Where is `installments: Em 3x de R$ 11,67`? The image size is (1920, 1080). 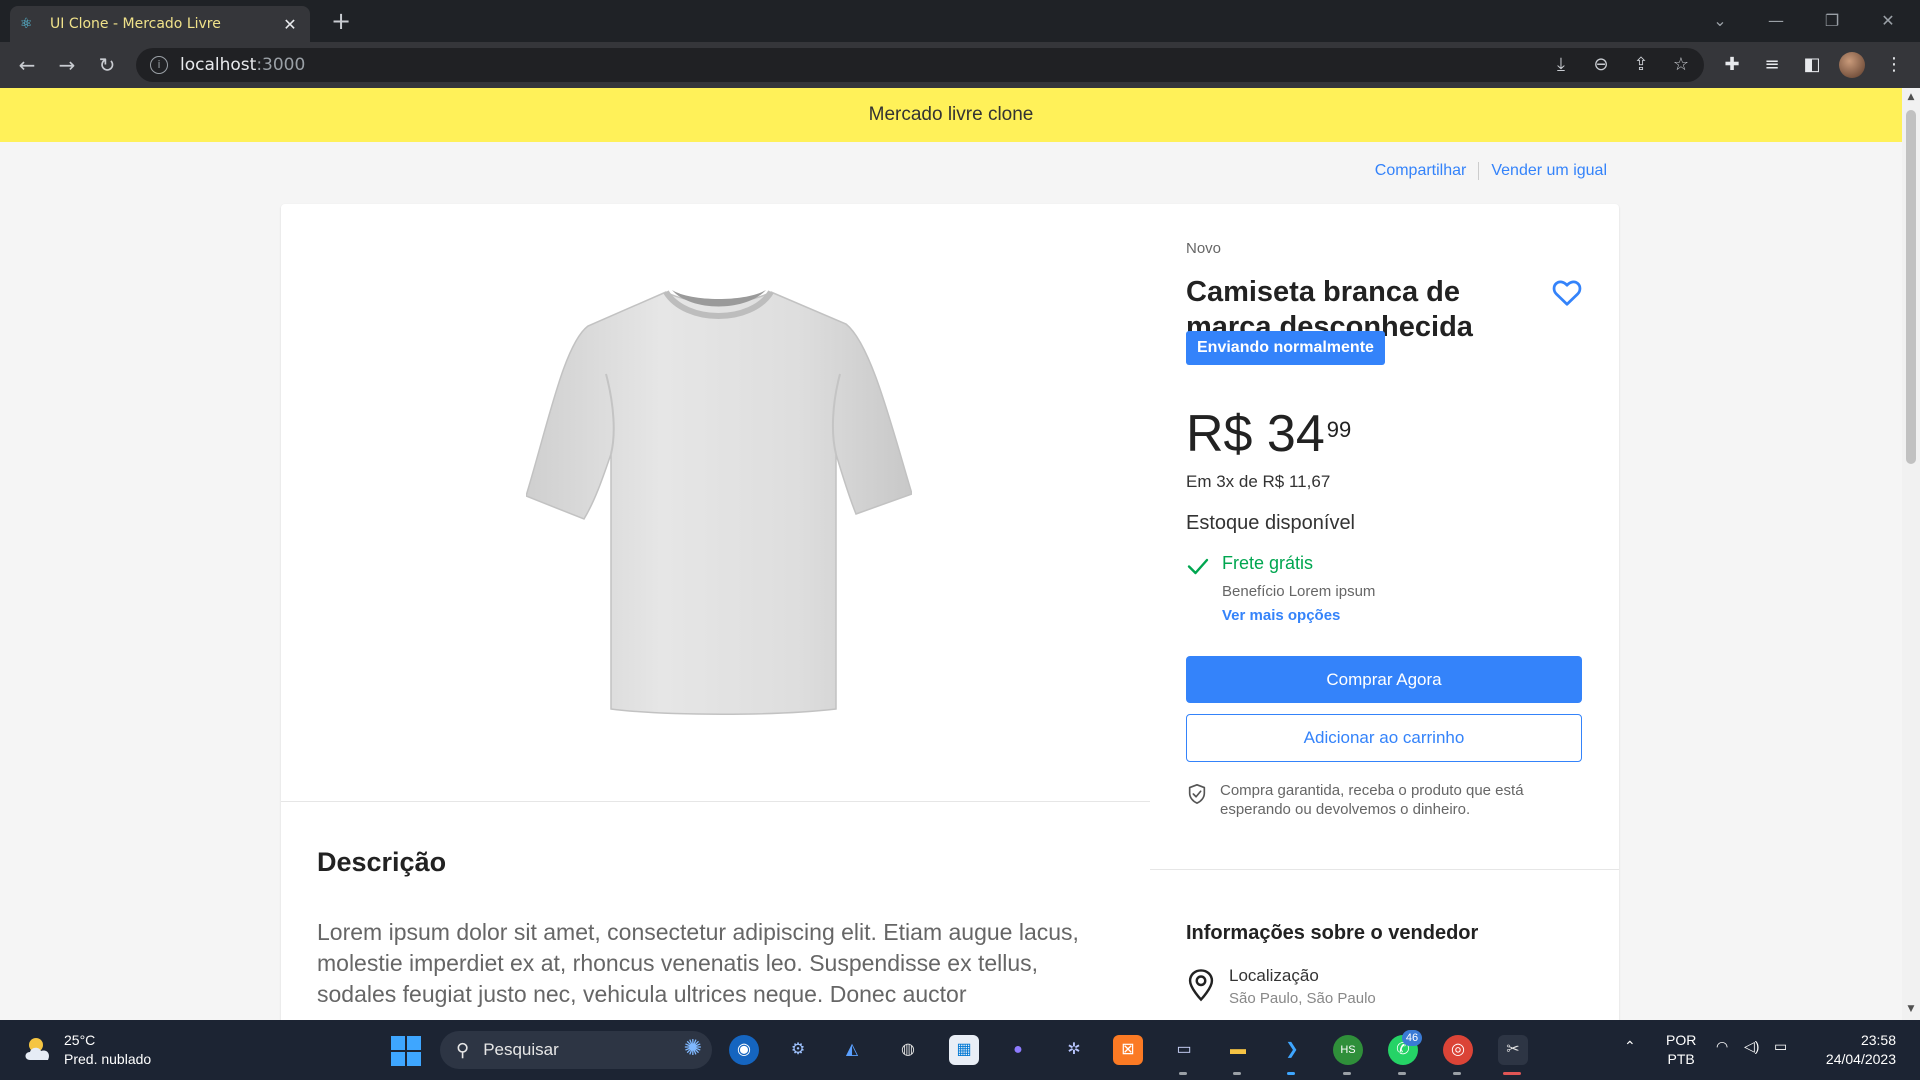 installments: Em 3x de R$ 11,67 is located at coordinates (1258, 481).